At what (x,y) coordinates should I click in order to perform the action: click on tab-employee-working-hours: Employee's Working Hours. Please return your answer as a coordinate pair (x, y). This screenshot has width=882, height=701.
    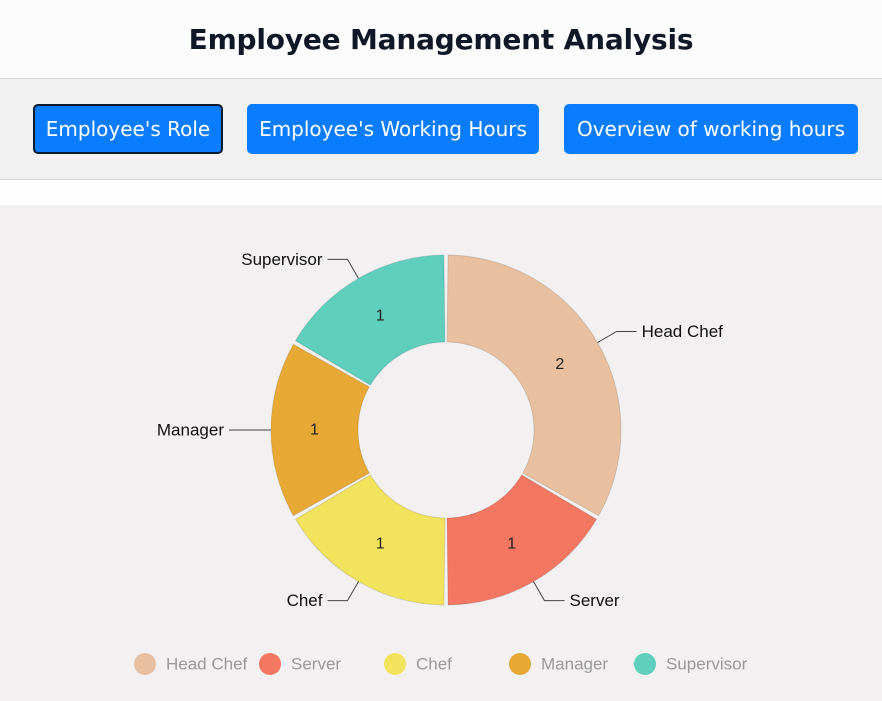
    Looking at the image, I should click on (393, 129).